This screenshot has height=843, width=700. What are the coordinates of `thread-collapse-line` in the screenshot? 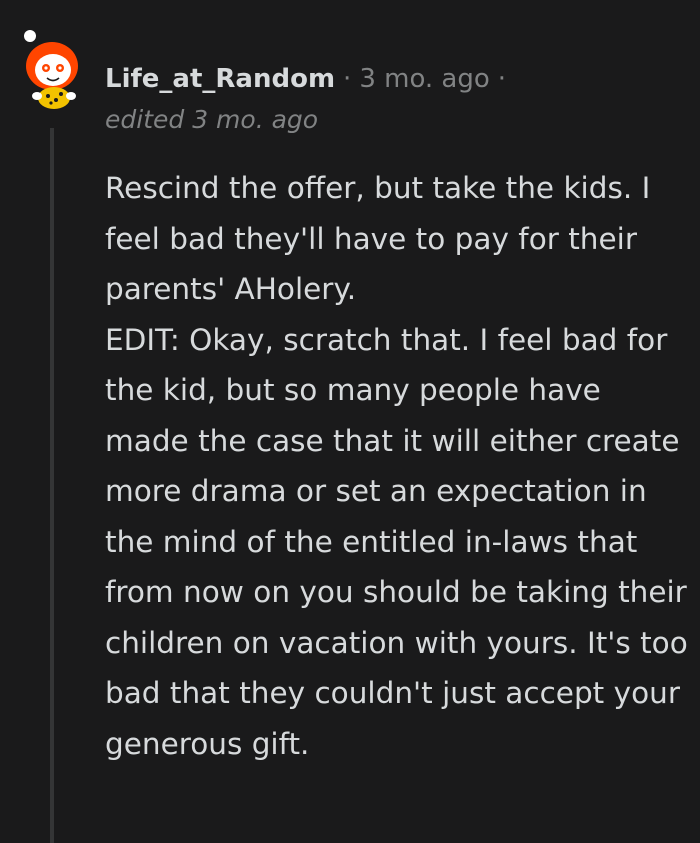 It's located at (52, 485).